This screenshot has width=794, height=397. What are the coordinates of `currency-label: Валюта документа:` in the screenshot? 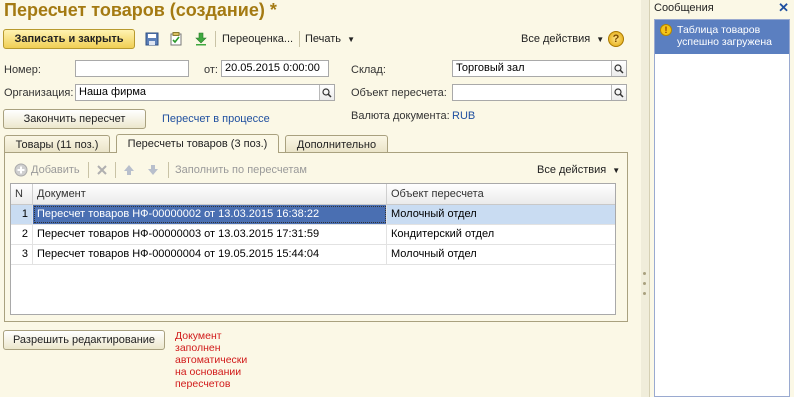 It's located at (400, 116).